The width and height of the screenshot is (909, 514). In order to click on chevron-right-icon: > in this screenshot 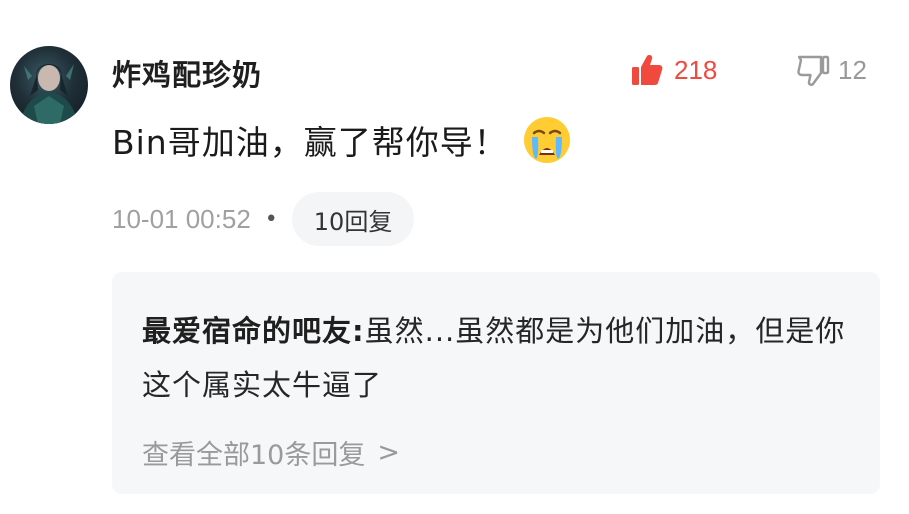, I will do `click(388, 452)`.